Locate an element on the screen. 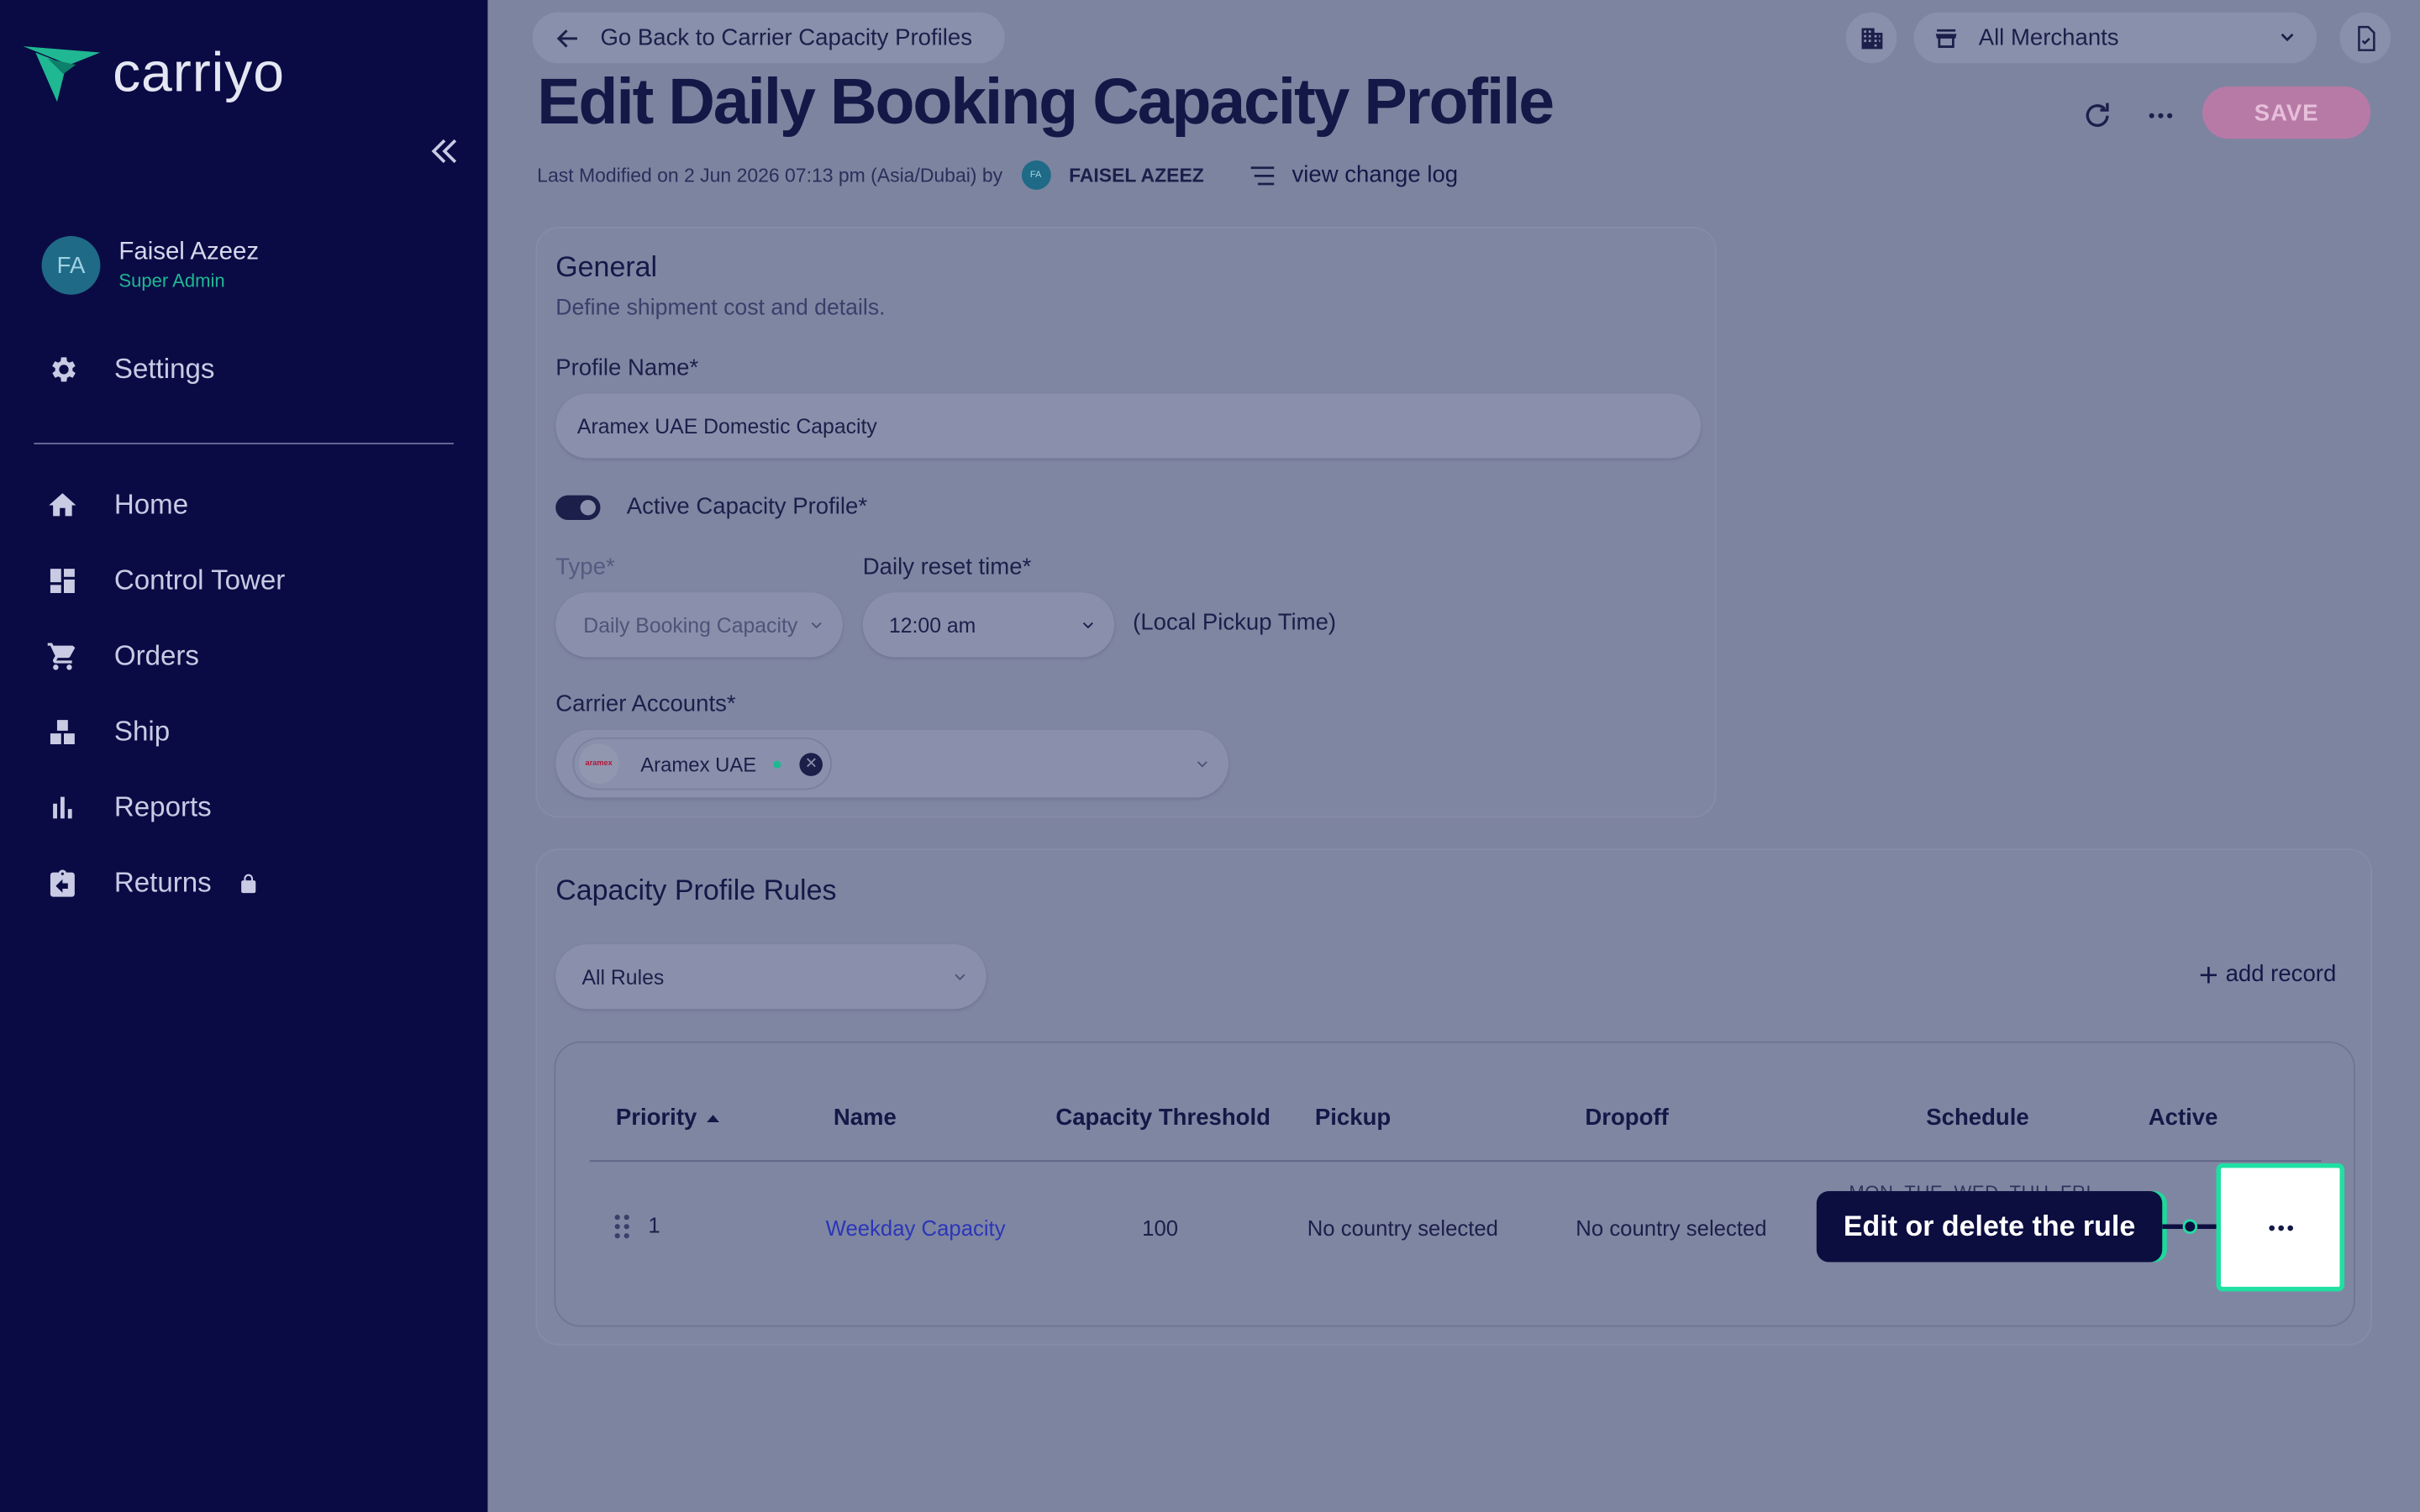  sidebar-divider is located at coordinates (244, 443).